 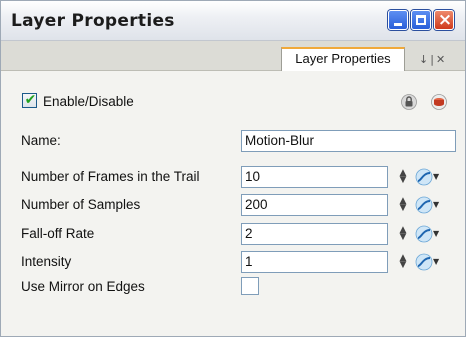 I want to click on tab-menu-arrow-icon: ↓, so click(x=423, y=59).